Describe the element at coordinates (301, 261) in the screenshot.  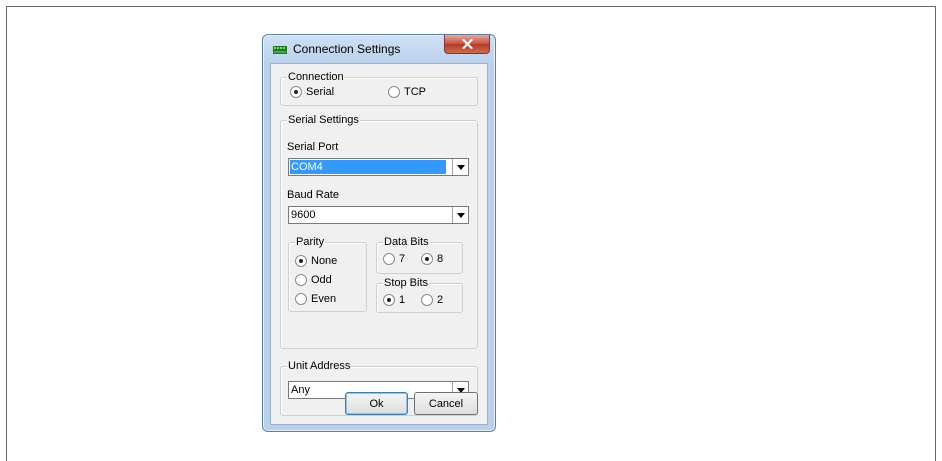
I see `radio-parity-none-dot` at that location.